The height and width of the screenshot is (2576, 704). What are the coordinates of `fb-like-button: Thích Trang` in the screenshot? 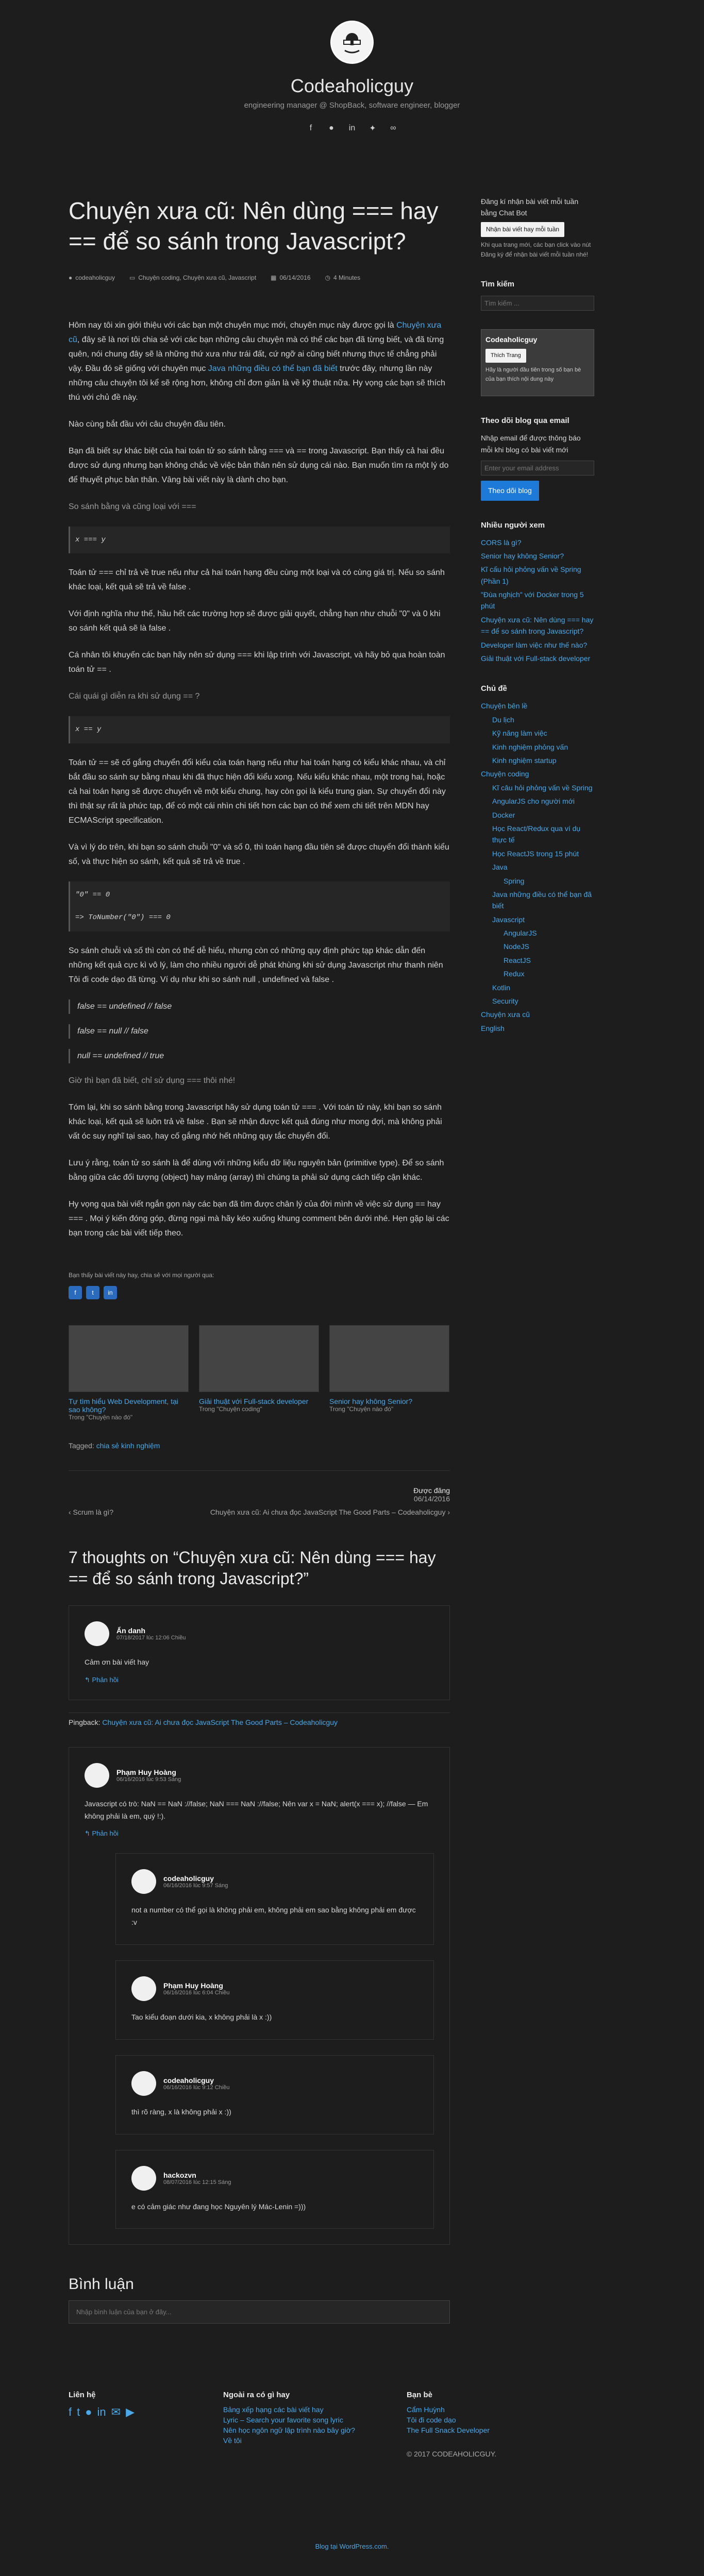 It's located at (506, 355).